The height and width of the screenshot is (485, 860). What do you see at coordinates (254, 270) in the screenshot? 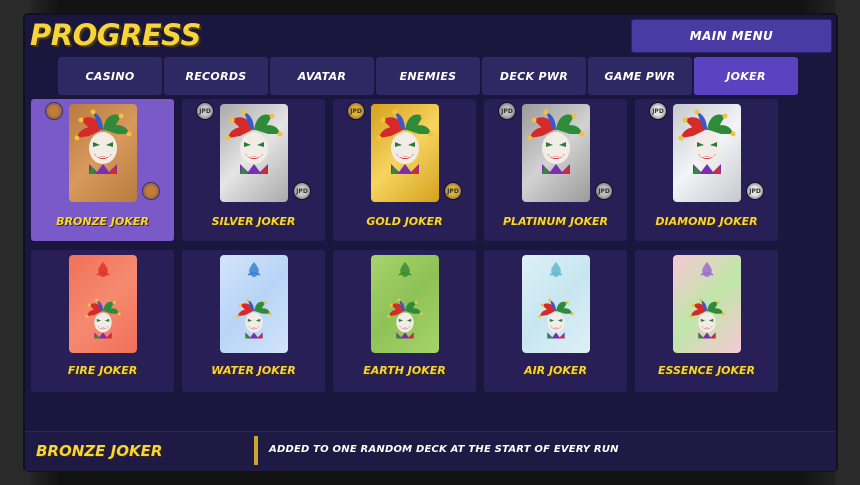
I see `water-icon` at bounding box center [254, 270].